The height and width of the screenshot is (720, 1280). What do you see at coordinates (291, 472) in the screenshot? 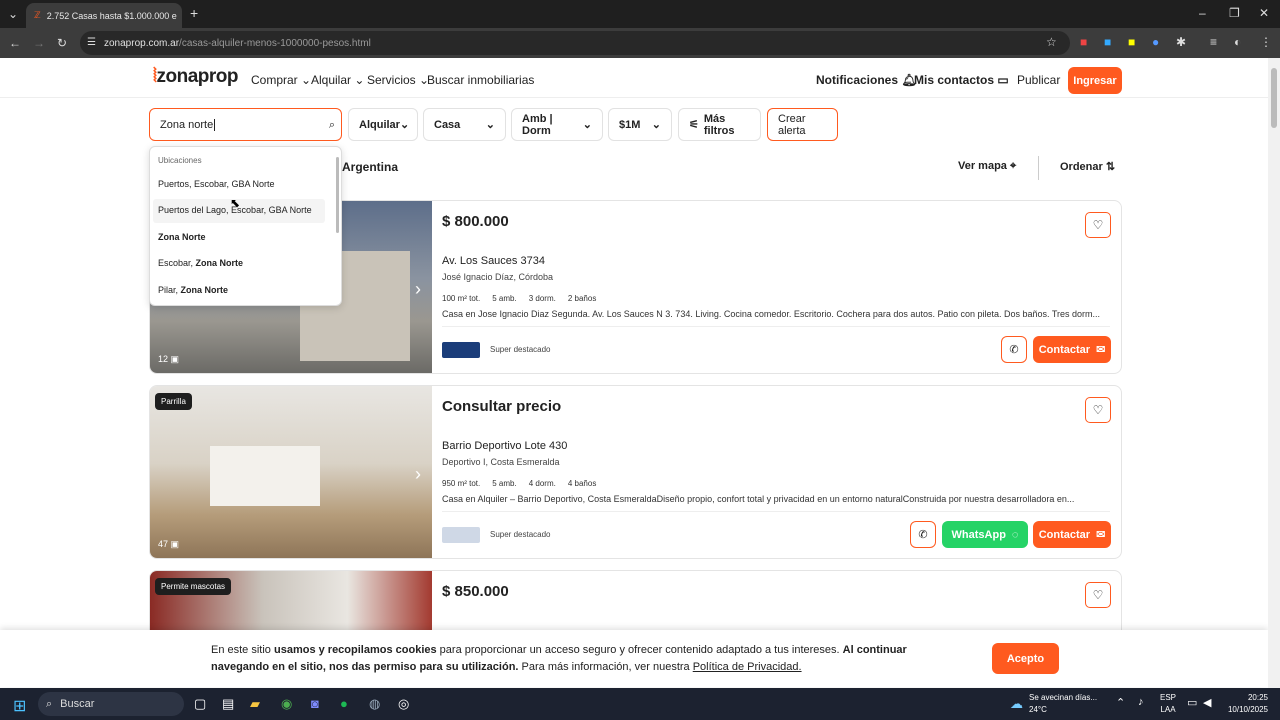
I see `listing-photo: Parrilla › 47 ▣` at bounding box center [291, 472].